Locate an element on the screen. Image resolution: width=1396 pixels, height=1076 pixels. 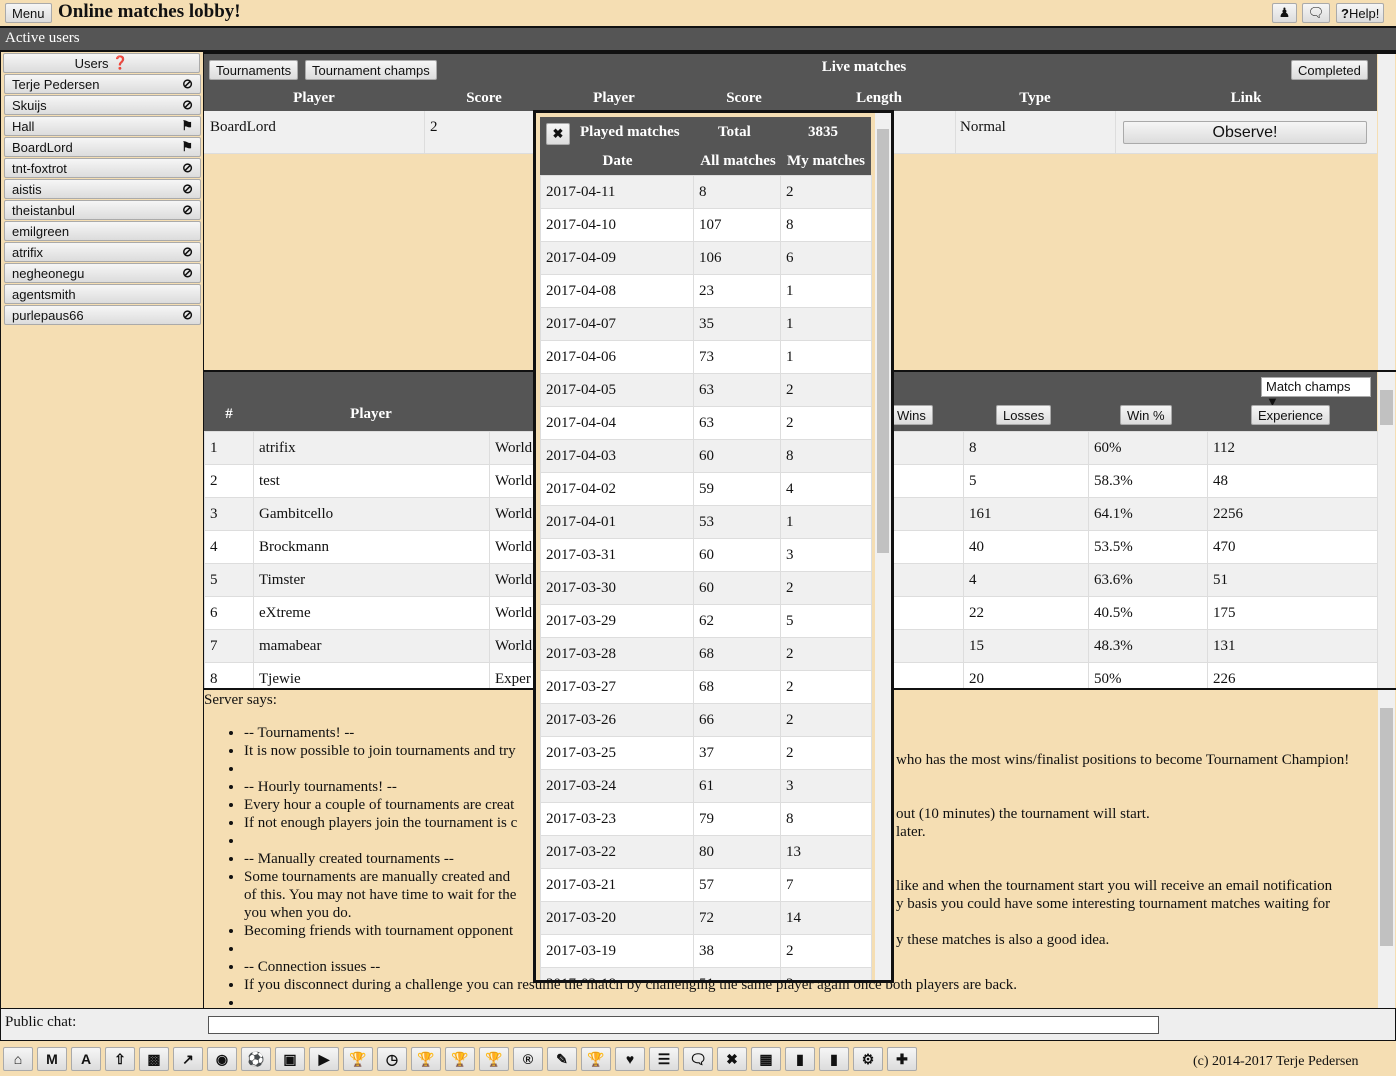
cell: 51 is located at coordinates (737, 973).